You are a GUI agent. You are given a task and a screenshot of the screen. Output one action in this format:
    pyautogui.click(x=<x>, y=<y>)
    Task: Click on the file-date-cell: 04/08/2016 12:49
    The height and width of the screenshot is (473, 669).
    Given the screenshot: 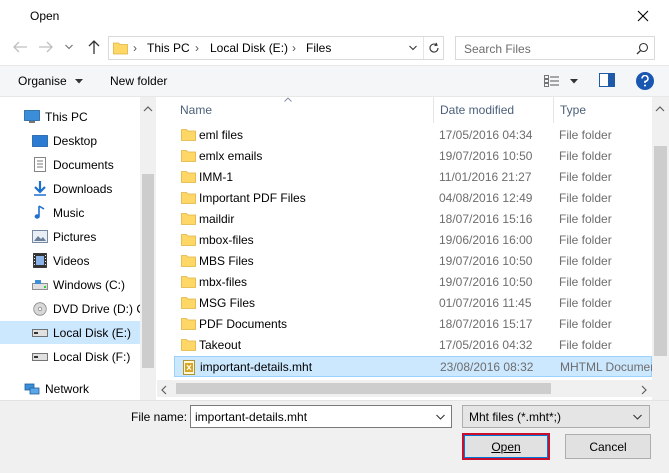 What is the action you would take?
    pyautogui.click(x=486, y=198)
    